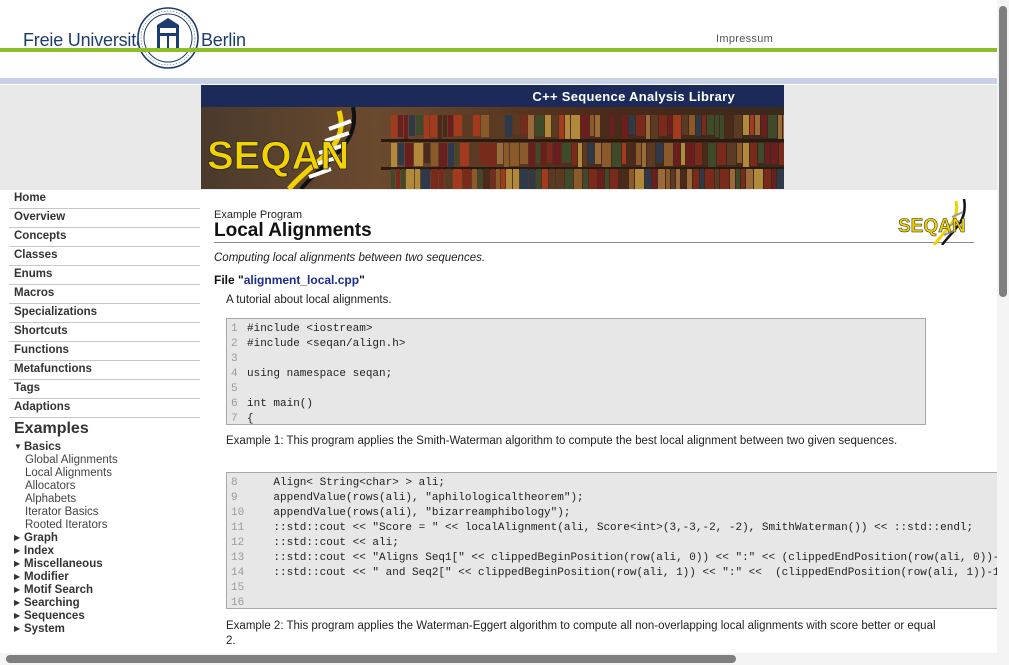 This screenshot has height=665, width=1009. What do you see at coordinates (309, 300) in the screenshot?
I see `tutorial-text: A tutorial about local alignments.` at bounding box center [309, 300].